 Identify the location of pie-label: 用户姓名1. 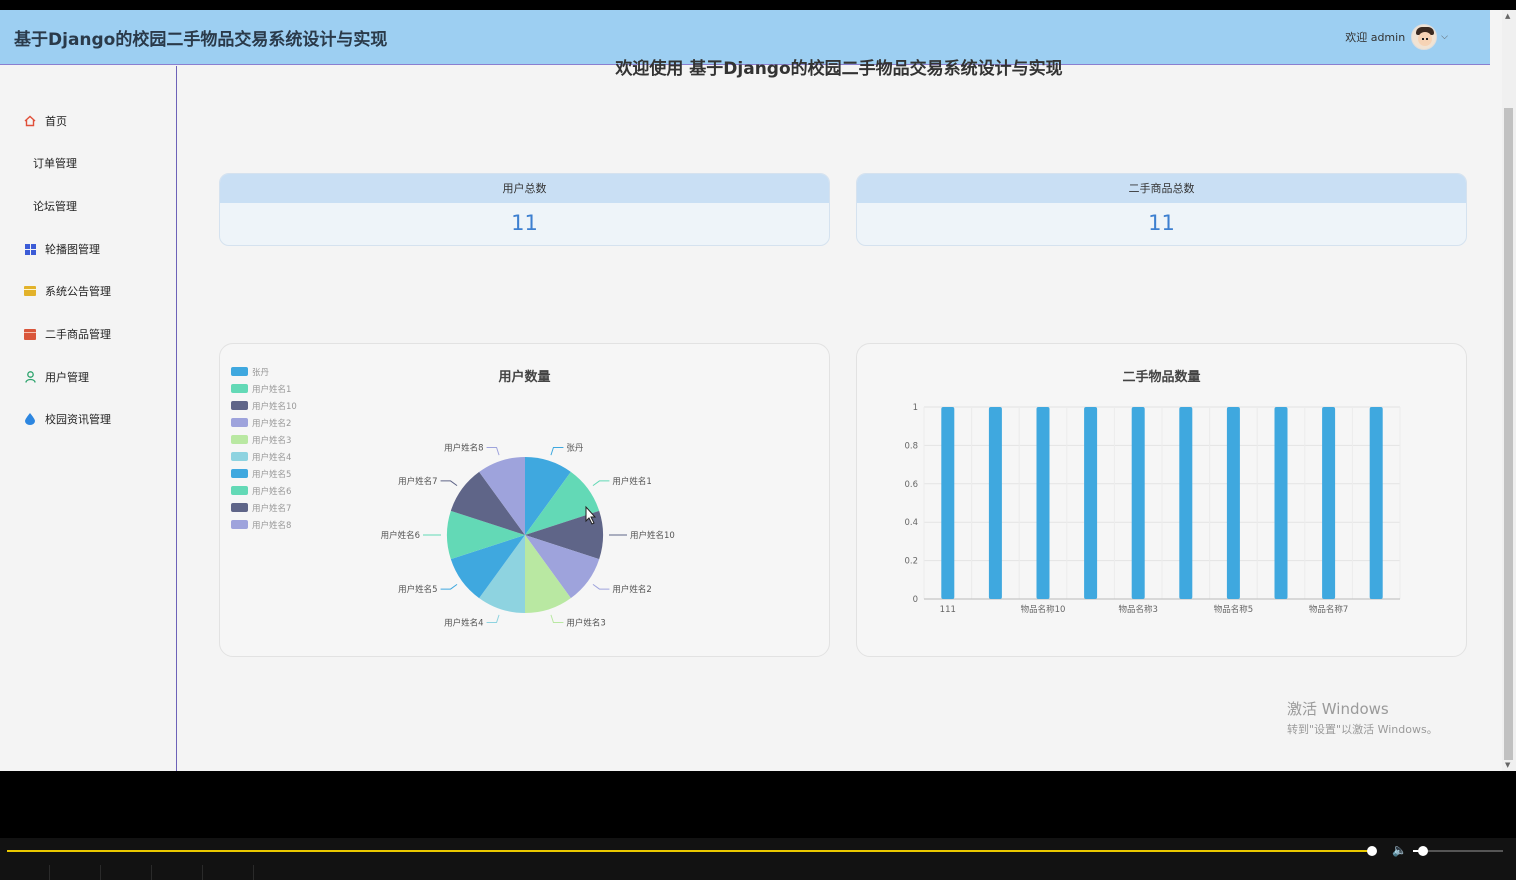
(631, 481).